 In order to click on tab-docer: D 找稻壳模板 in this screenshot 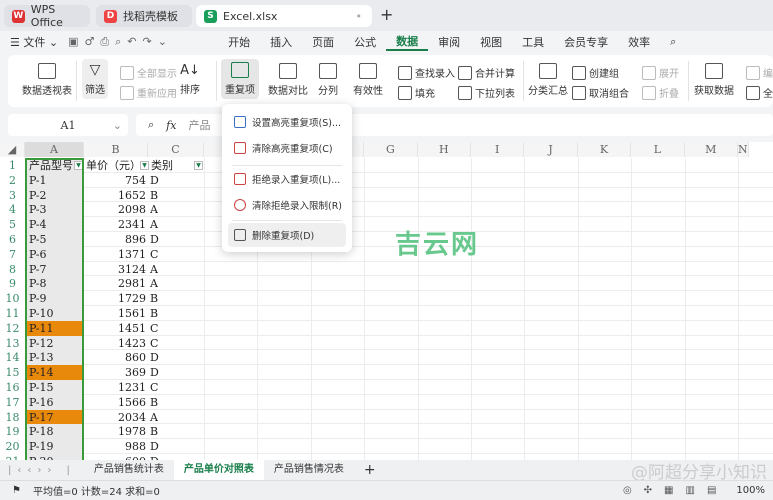, I will do `click(144, 16)`.